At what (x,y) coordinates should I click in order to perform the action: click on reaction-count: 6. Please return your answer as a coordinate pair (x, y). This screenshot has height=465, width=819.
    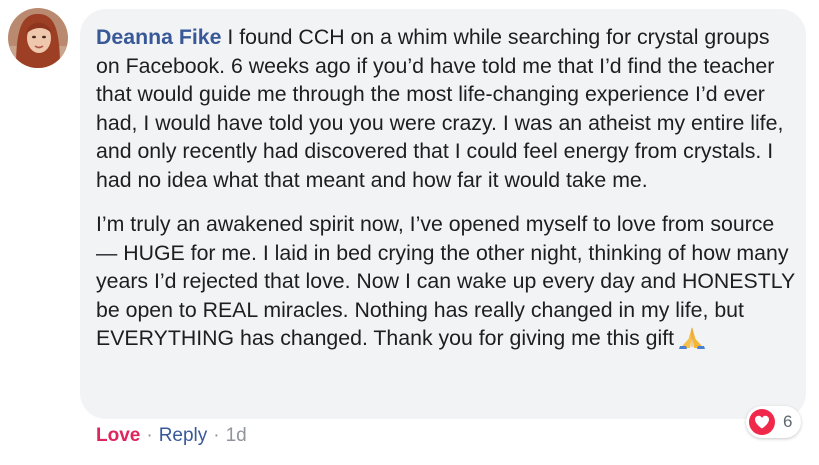
    Looking at the image, I should click on (788, 421).